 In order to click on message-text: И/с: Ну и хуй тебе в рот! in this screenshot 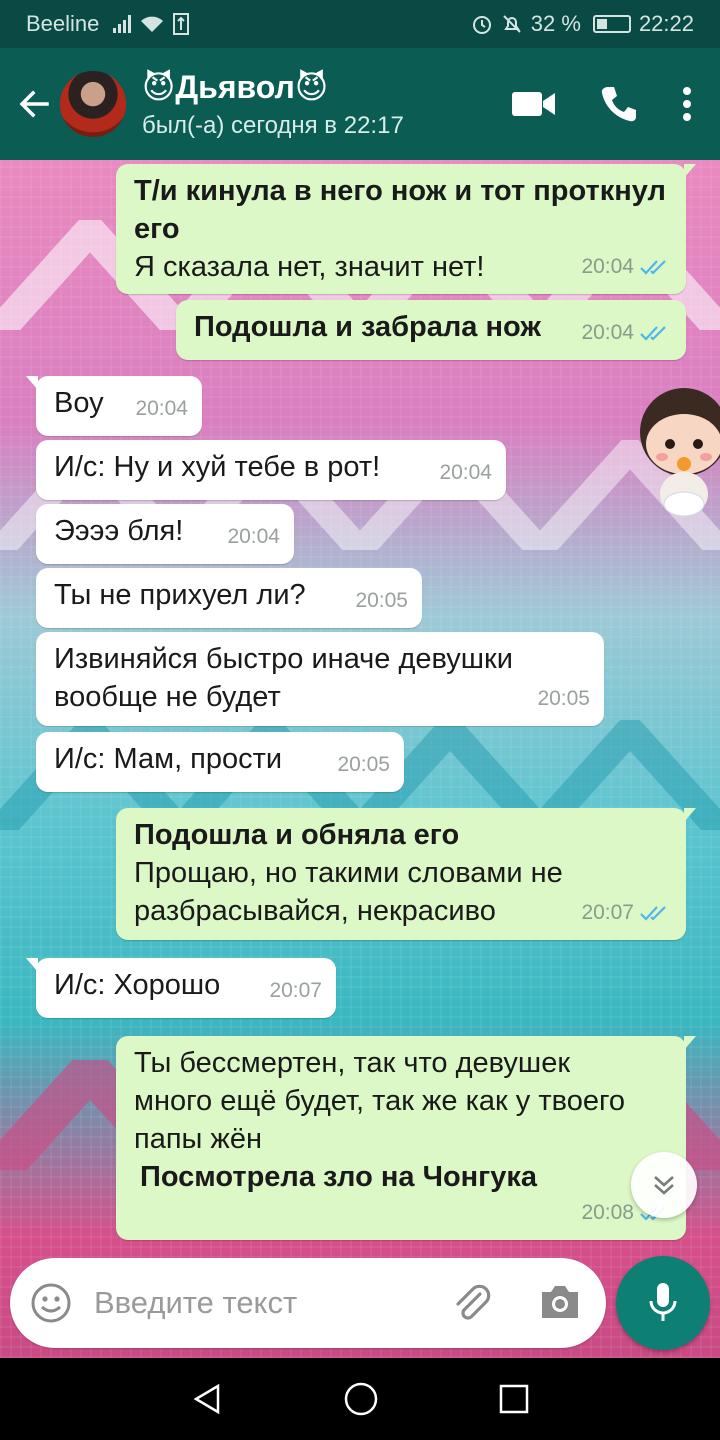, I will do `click(217, 467)`.